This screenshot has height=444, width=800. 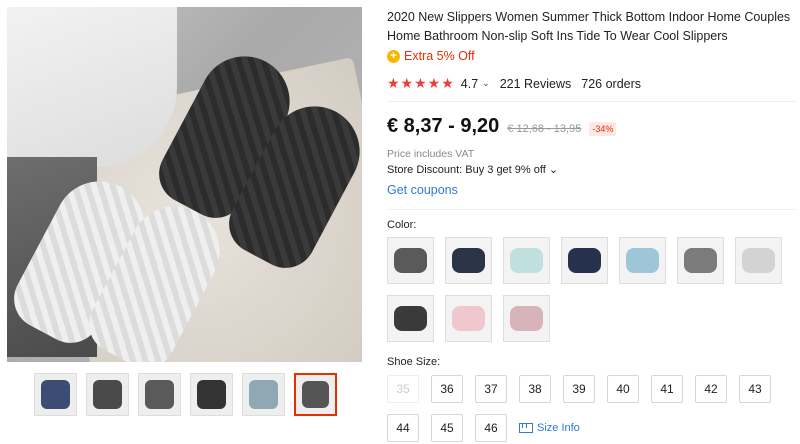 What do you see at coordinates (185, 394) in the screenshot?
I see `thumbnail-strip` at bounding box center [185, 394].